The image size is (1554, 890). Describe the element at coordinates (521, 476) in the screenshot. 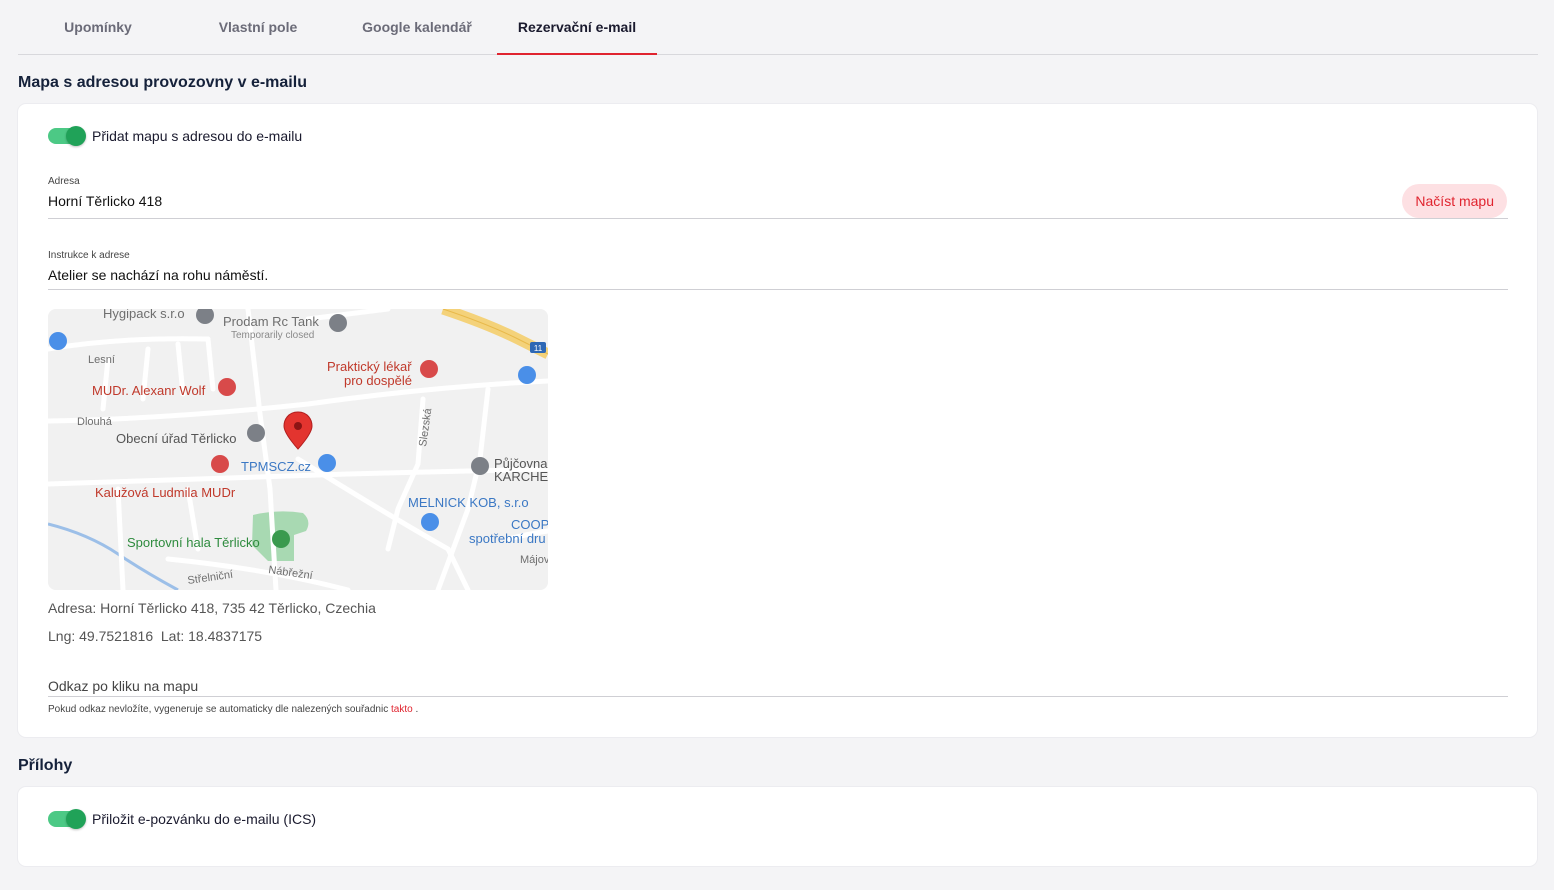

I see `map-label-karcher: KARCHE` at that location.